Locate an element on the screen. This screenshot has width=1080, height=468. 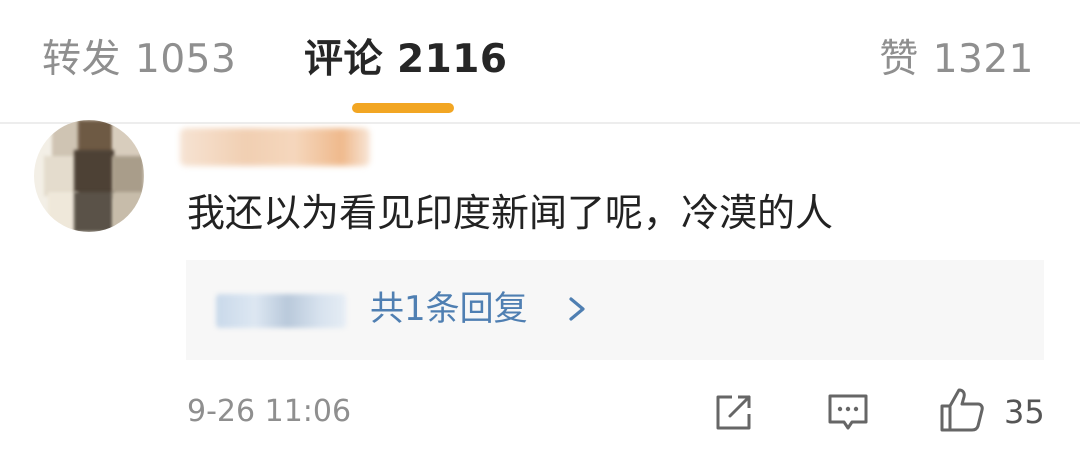
username is located at coordinates (275, 147).